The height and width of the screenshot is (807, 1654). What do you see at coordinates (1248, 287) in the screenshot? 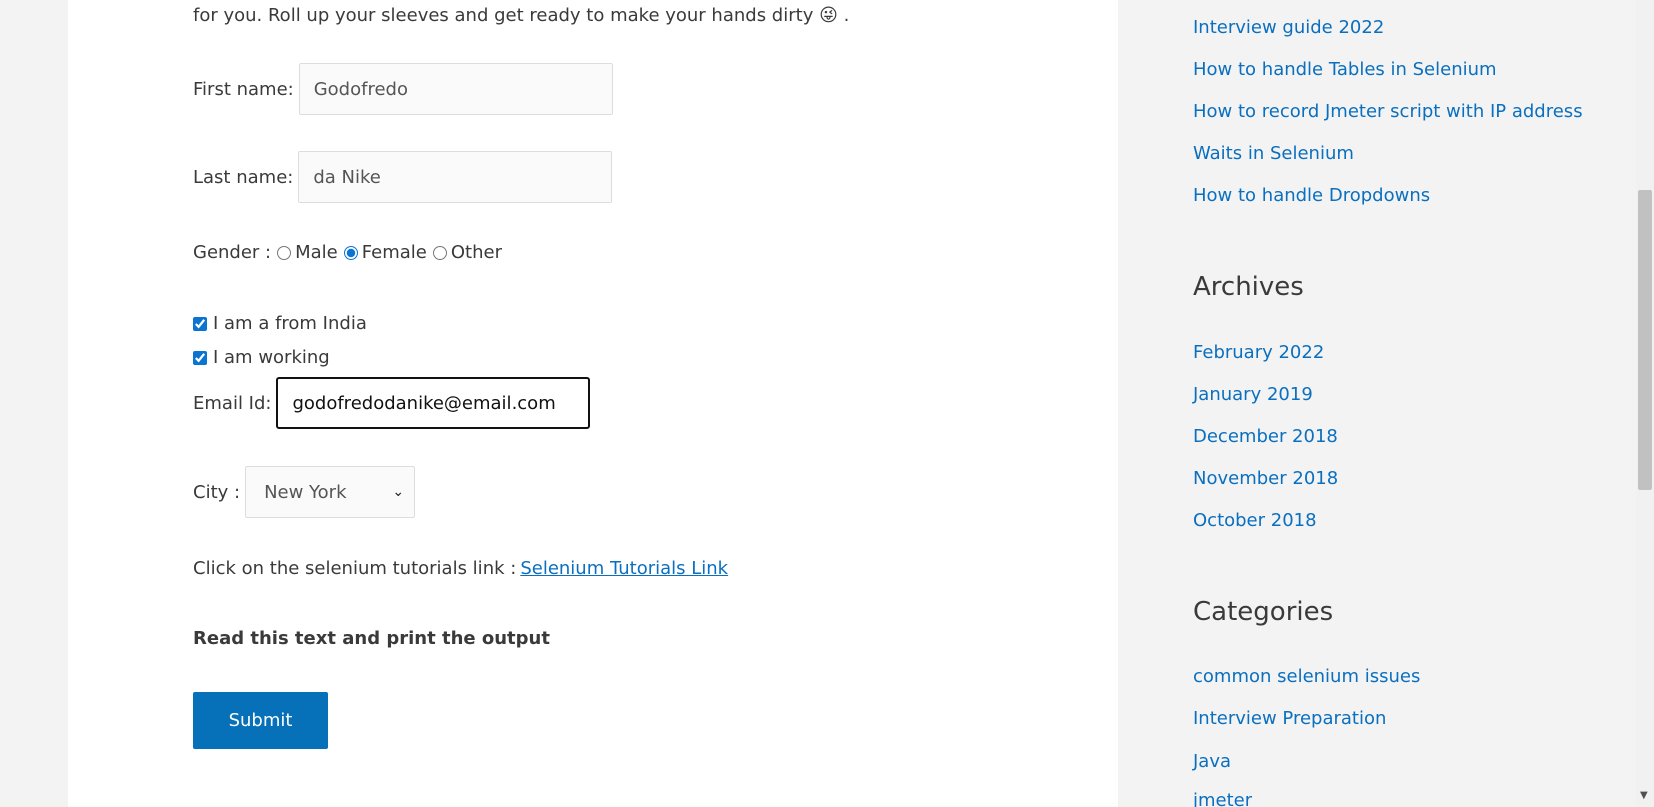
I see `archives-heading: Archives` at bounding box center [1248, 287].